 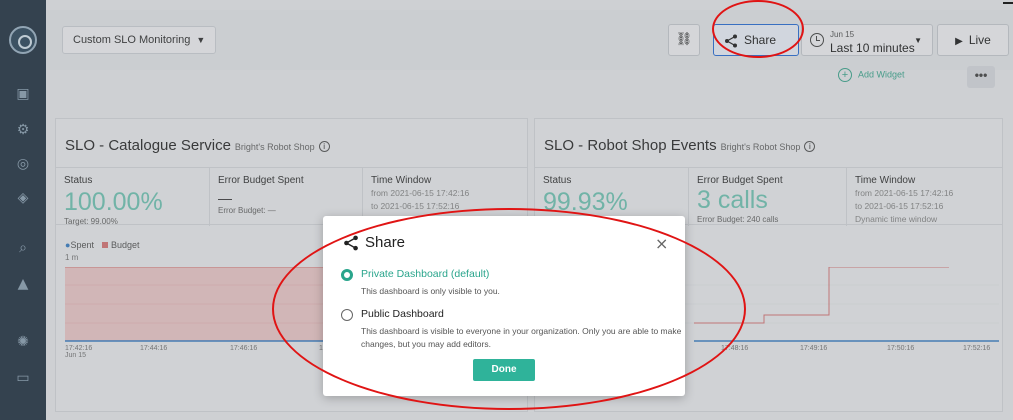 What do you see at coordinates (1008, 2) in the screenshot?
I see `edge-mark` at bounding box center [1008, 2].